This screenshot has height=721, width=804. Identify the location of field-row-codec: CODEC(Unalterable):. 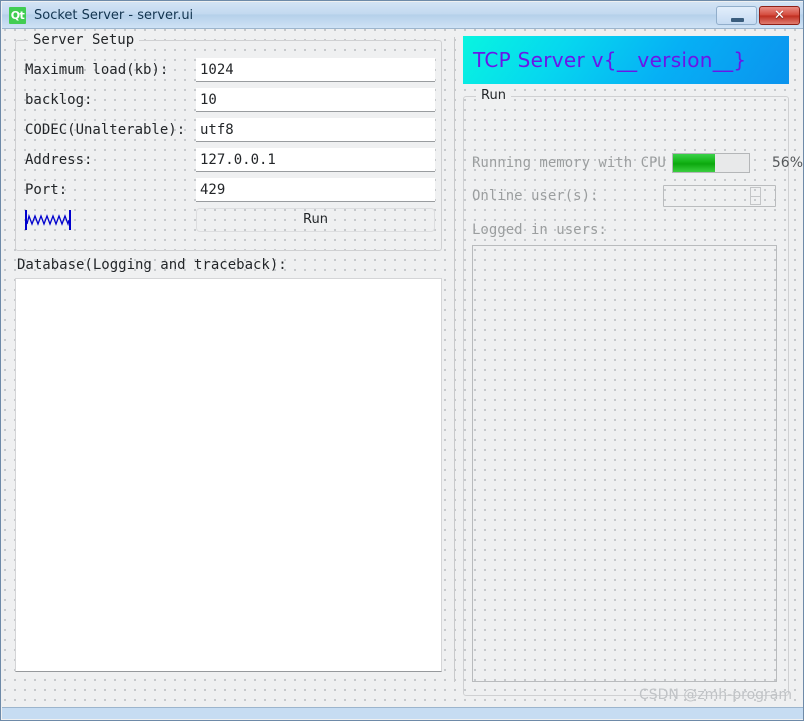
(230, 130).